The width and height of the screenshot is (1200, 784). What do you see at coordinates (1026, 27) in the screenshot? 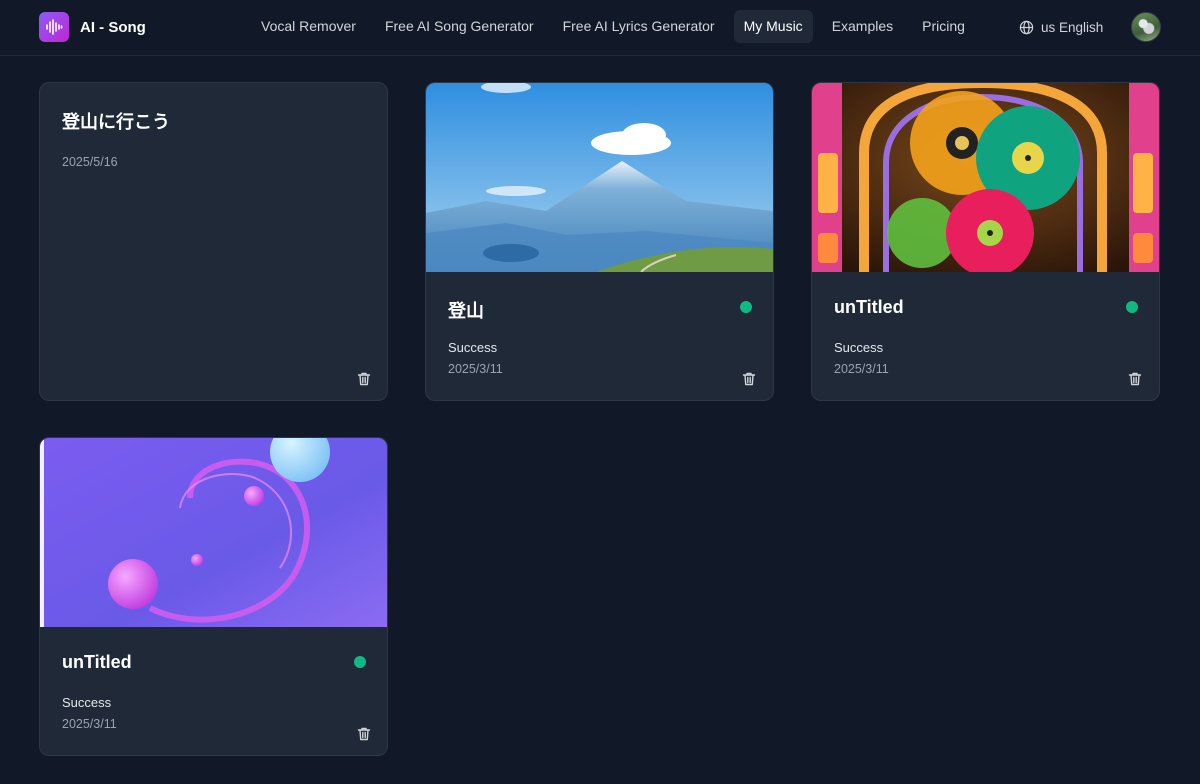
I see `globe-icon` at bounding box center [1026, 27].